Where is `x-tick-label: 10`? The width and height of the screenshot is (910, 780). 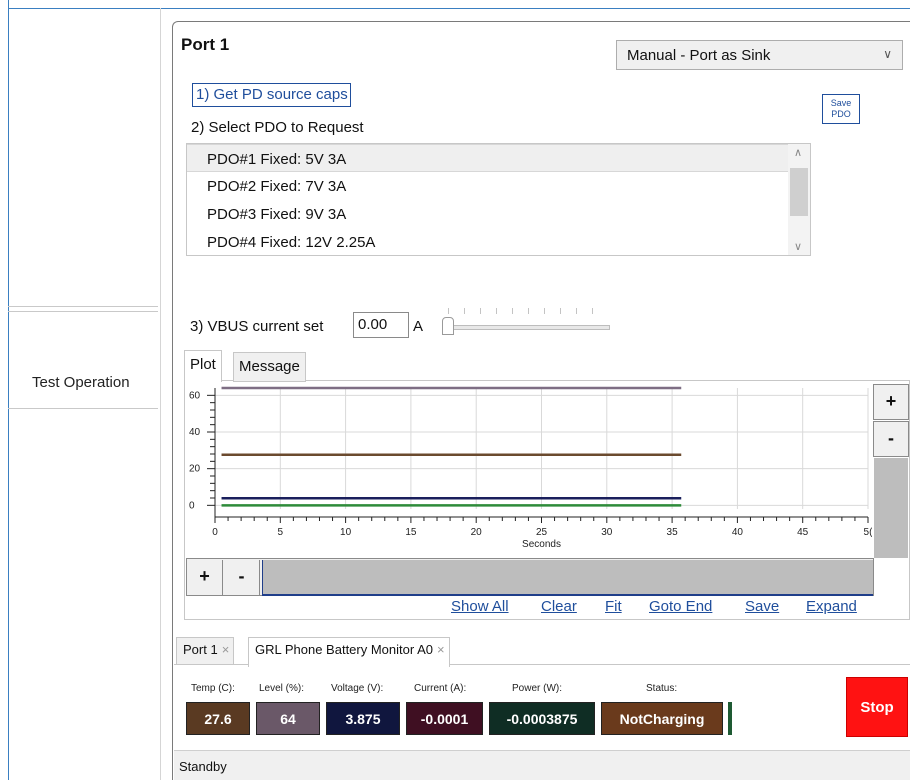
x-tick-label: 10 is located at coordinates (346, 532).